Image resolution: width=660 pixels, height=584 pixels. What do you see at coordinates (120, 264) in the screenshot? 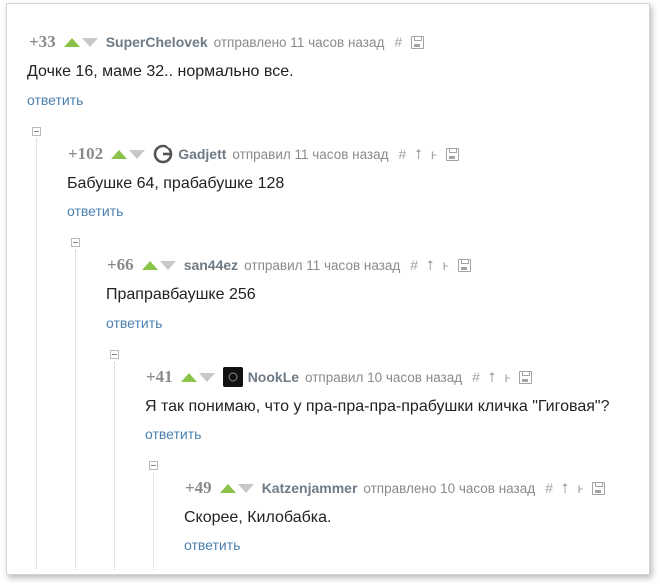
I see `comment-rating: +66` at bounding box center [120, 264].